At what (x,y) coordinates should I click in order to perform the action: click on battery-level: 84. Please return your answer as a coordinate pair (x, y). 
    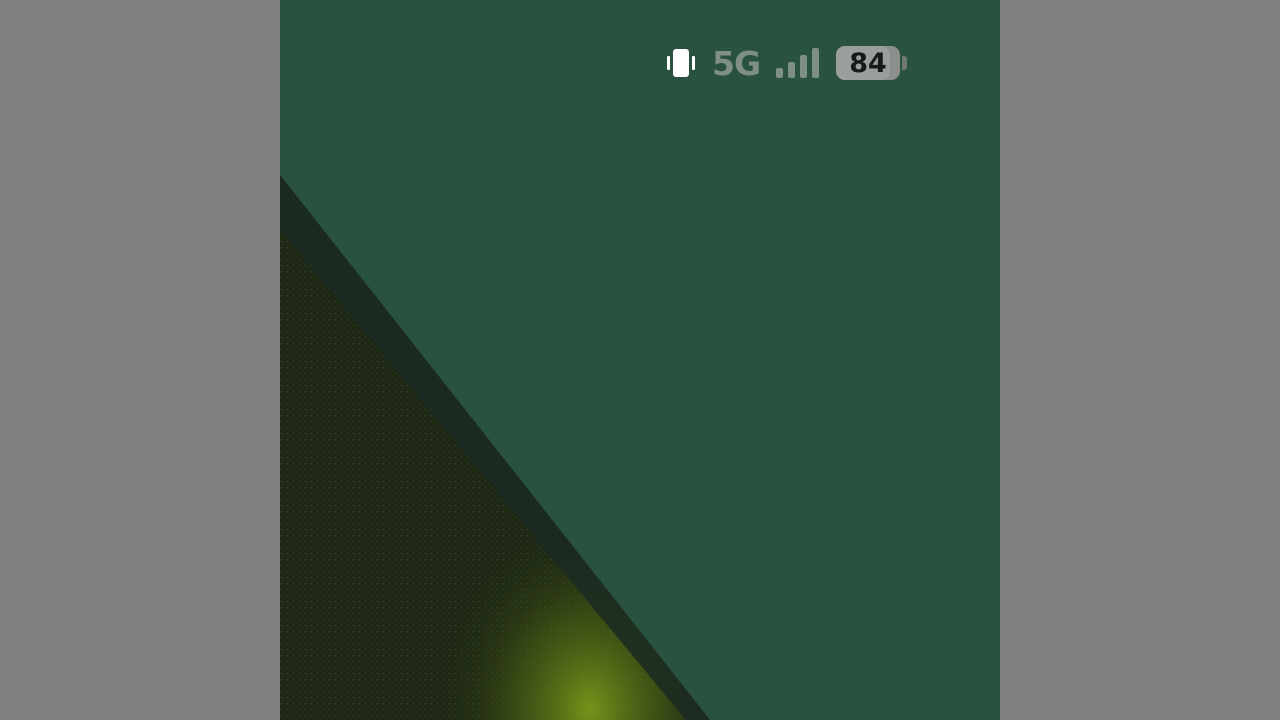
    Looking at the image, I should click on (868, 63).